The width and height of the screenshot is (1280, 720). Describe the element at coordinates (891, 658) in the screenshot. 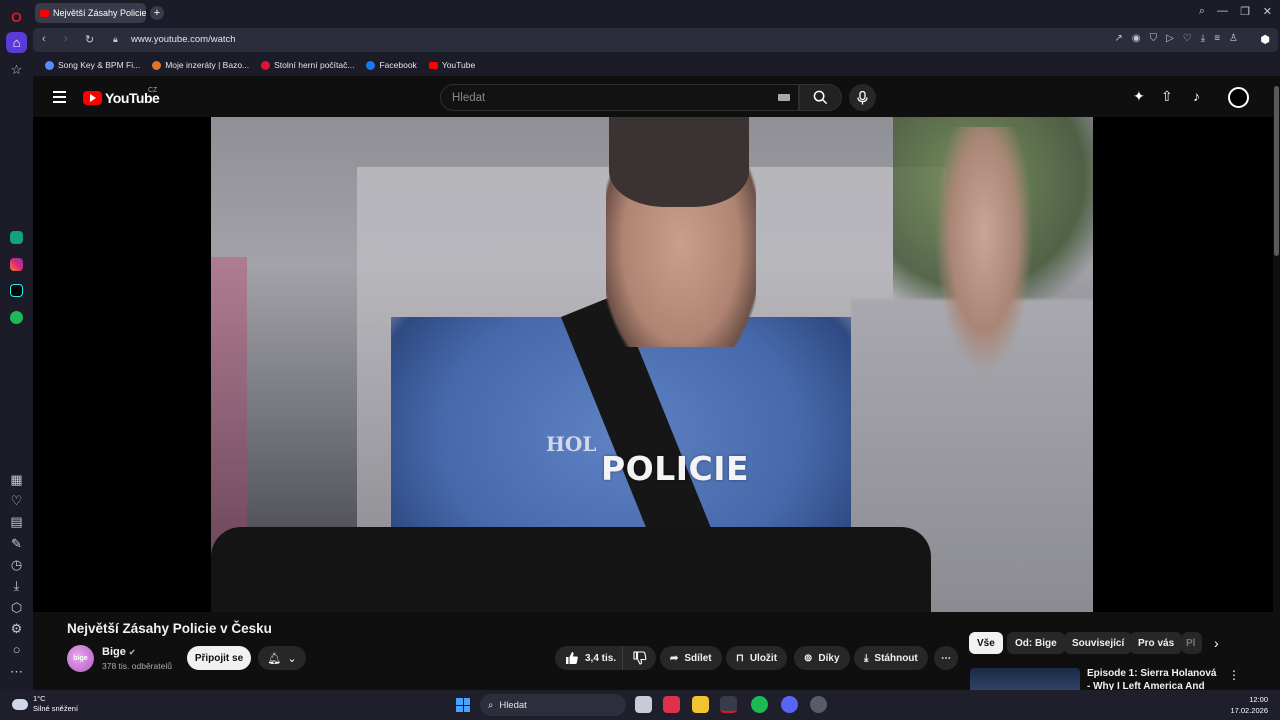

I see `download-button: ⤓ Stáhnout` at that location.